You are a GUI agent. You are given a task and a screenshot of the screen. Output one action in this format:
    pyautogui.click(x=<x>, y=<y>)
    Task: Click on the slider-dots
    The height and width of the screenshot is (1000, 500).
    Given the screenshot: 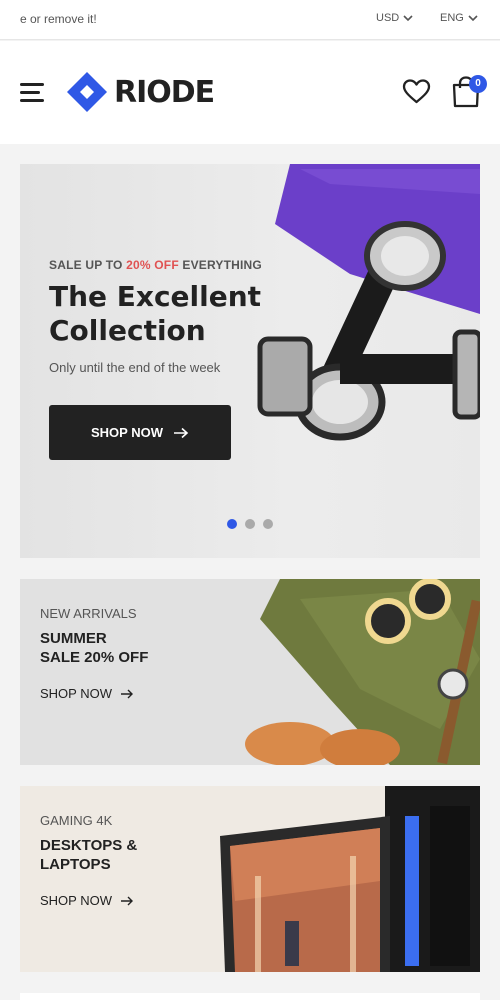 What is the action you would take?
    pyautogui.click(x=250, y=524)
    